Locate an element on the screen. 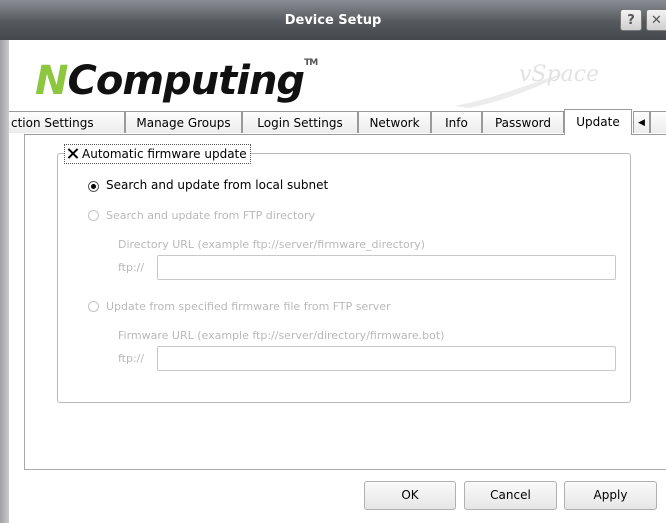  title-bar: Device Setup ? ✕ is located at coordinates (333, 20).